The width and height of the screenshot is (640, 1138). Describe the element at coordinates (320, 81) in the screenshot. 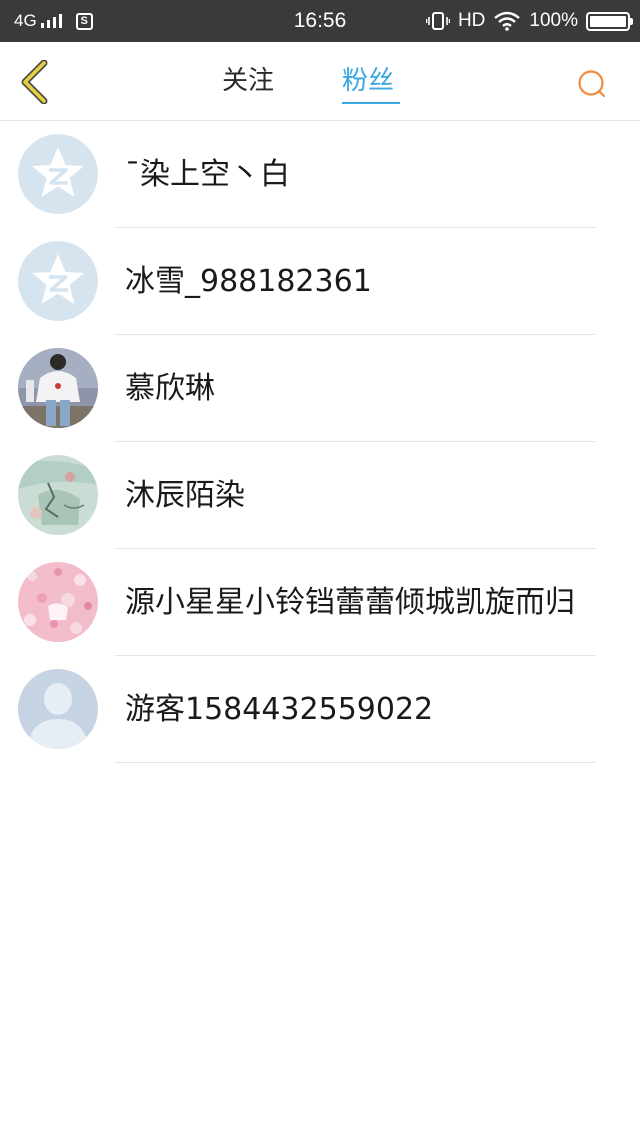

I see `header-bar: 关注 粉丝` at that location.